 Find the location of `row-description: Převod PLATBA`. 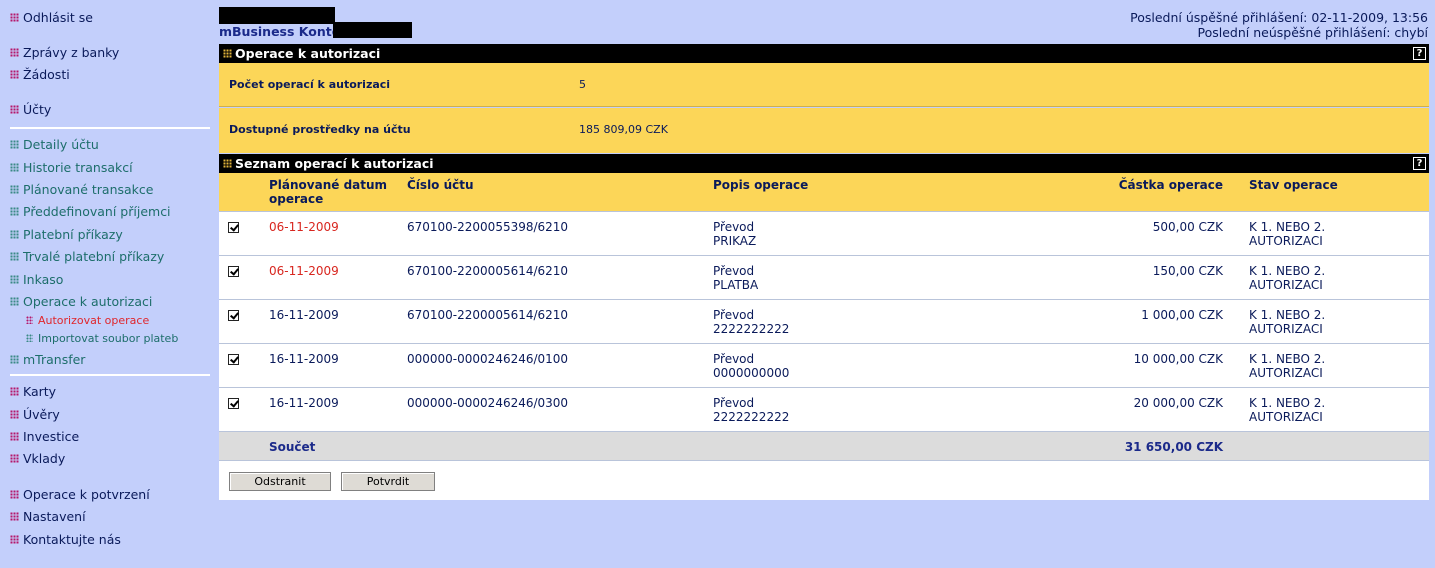

row-description: Převod PLATBA is located at coordinates (736, 278).